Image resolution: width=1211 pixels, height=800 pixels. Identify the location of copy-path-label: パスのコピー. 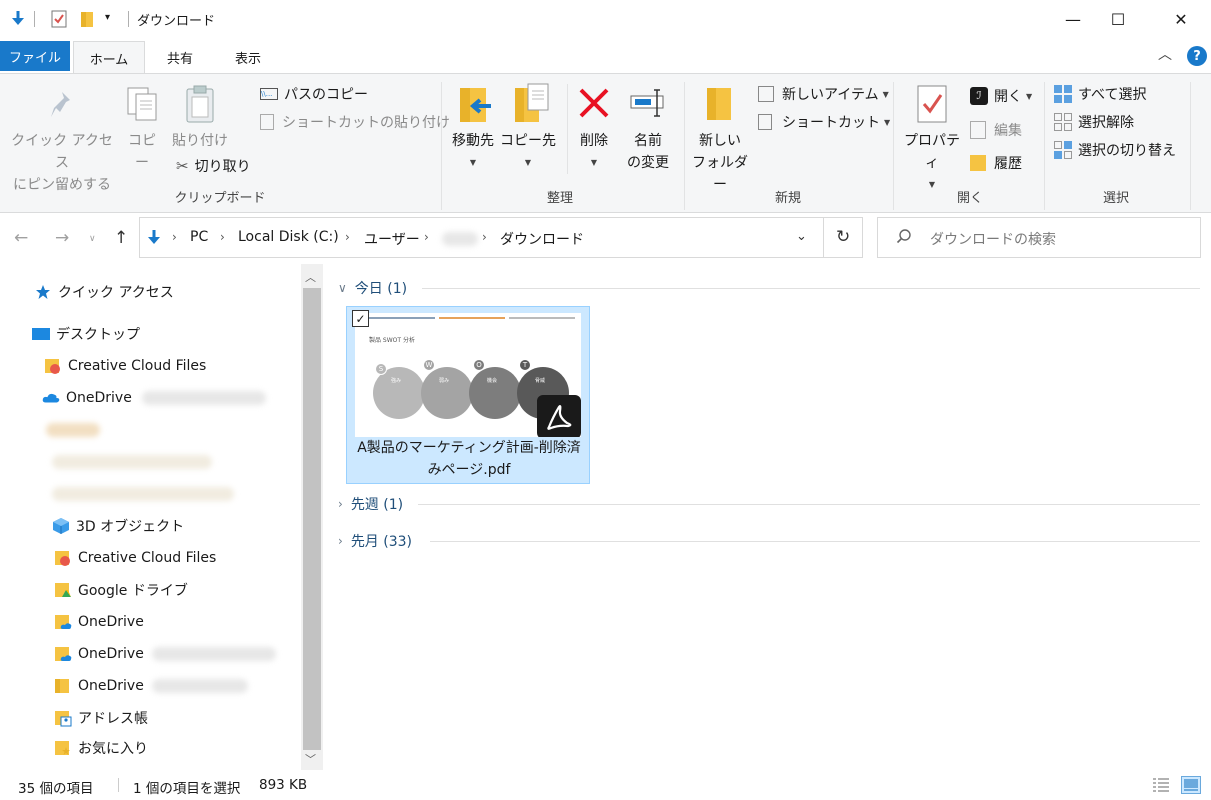
(326, 95).